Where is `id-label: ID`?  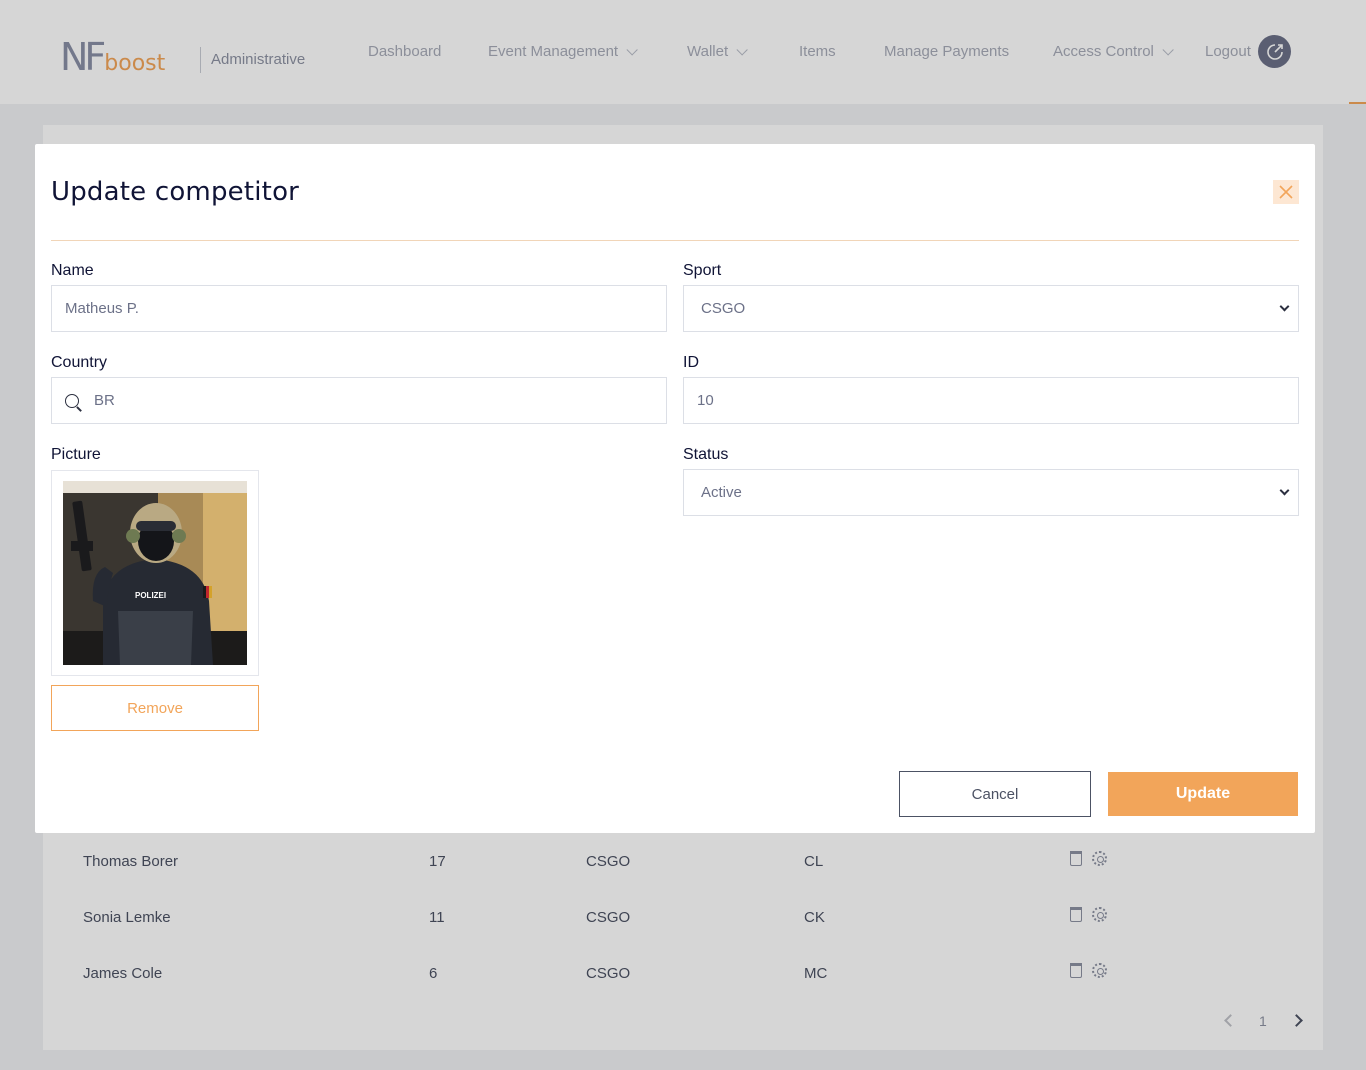
id-label: ID is located at coordinates (691, 362).